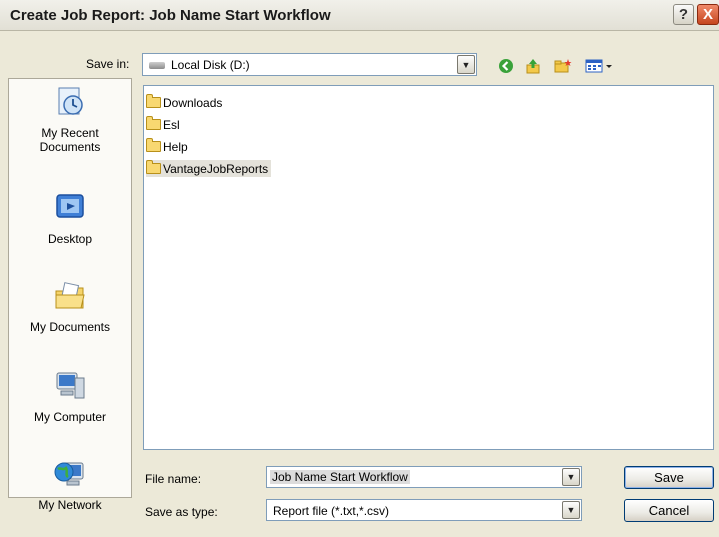  I want to click on list-item: VantageJobReports, so click(209, 168).